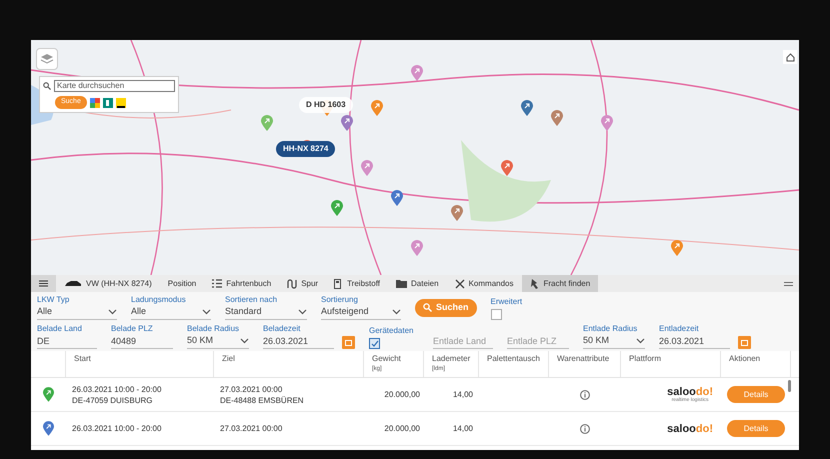  I want to click on platform-logo: saloodo!, so click(690, 429).